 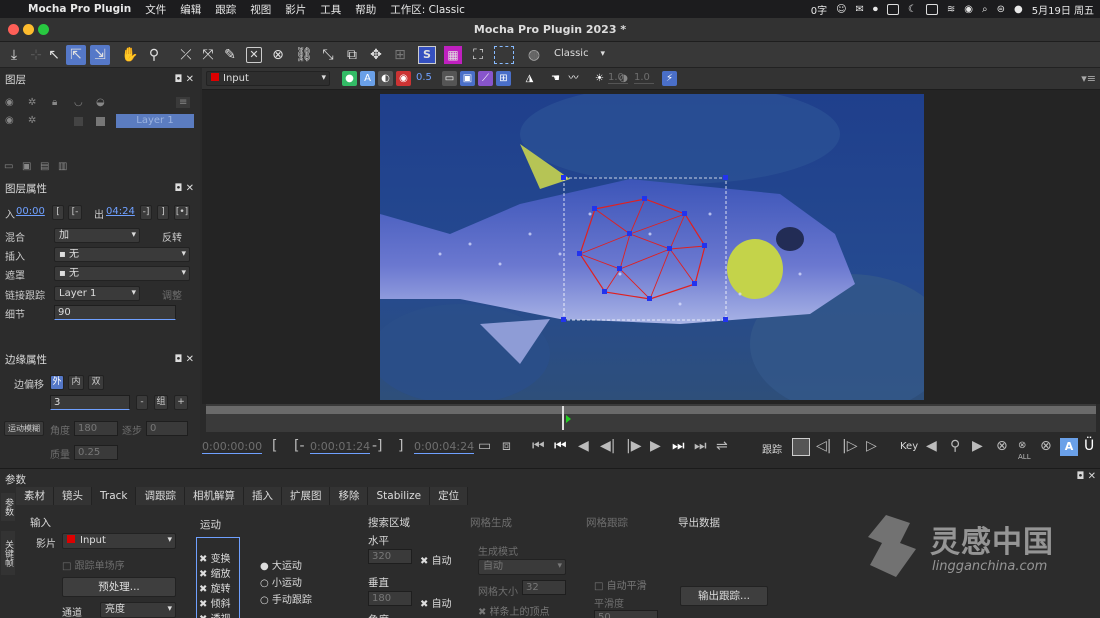 What do you see at coordinates (555, 78) in the screenshot?
I see `hand-view-icon: ☚` at bounding box center [555, 78].